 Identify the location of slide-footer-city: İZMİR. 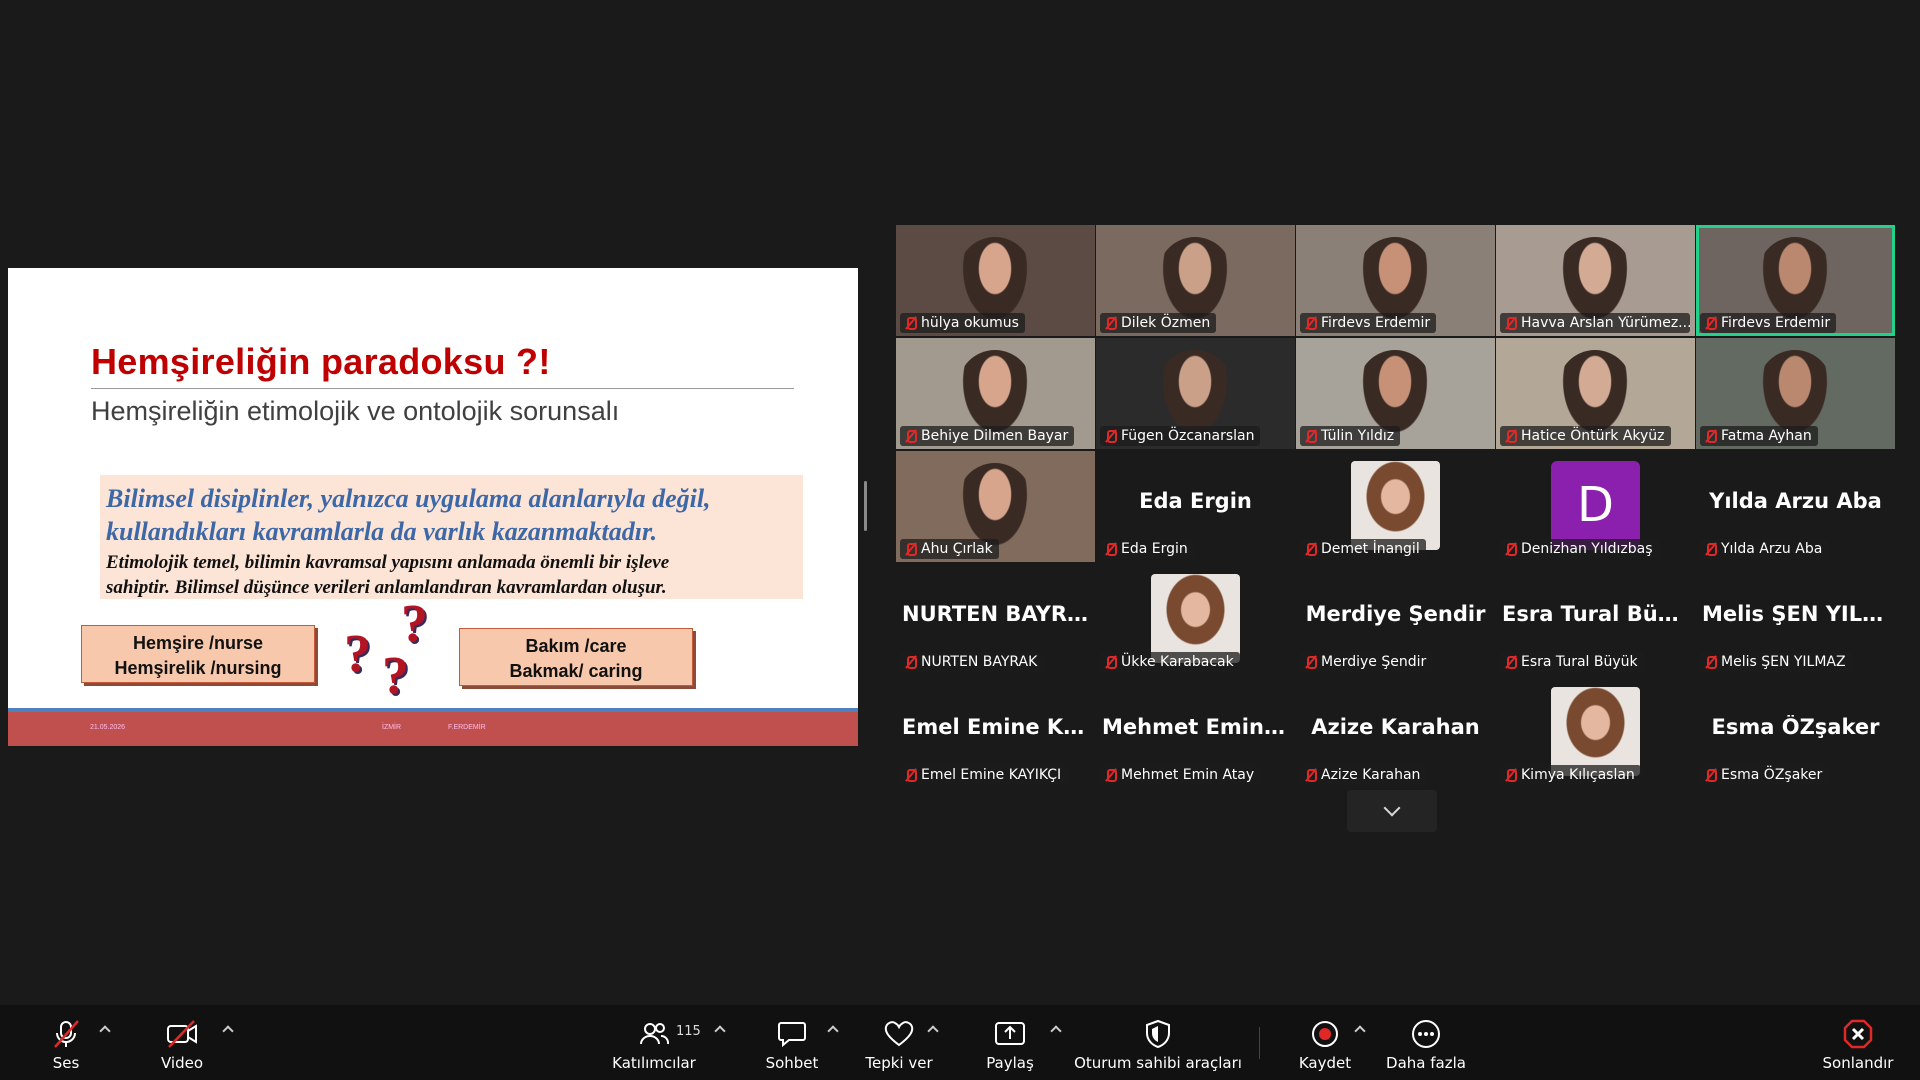
(392, 727).